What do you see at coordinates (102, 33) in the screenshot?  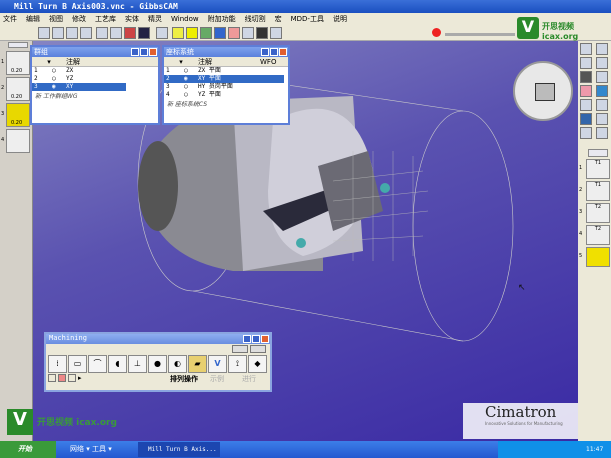 I see `point-icon` at bounding box center [102, 33].